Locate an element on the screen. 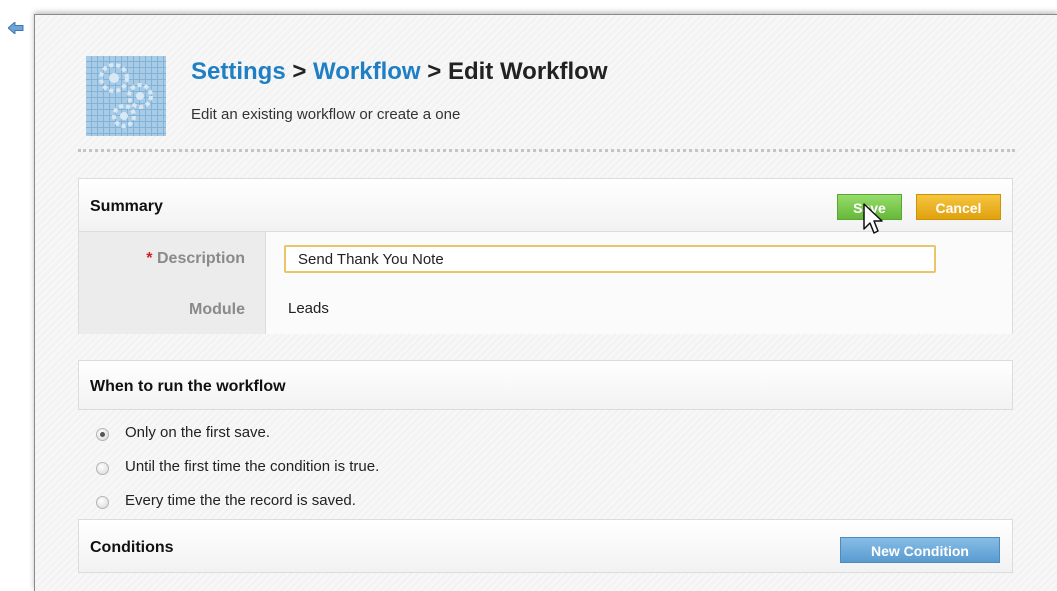 This screenshot has height=591, width=1057. back-arrow-icon is located at coordinates (16, 28).